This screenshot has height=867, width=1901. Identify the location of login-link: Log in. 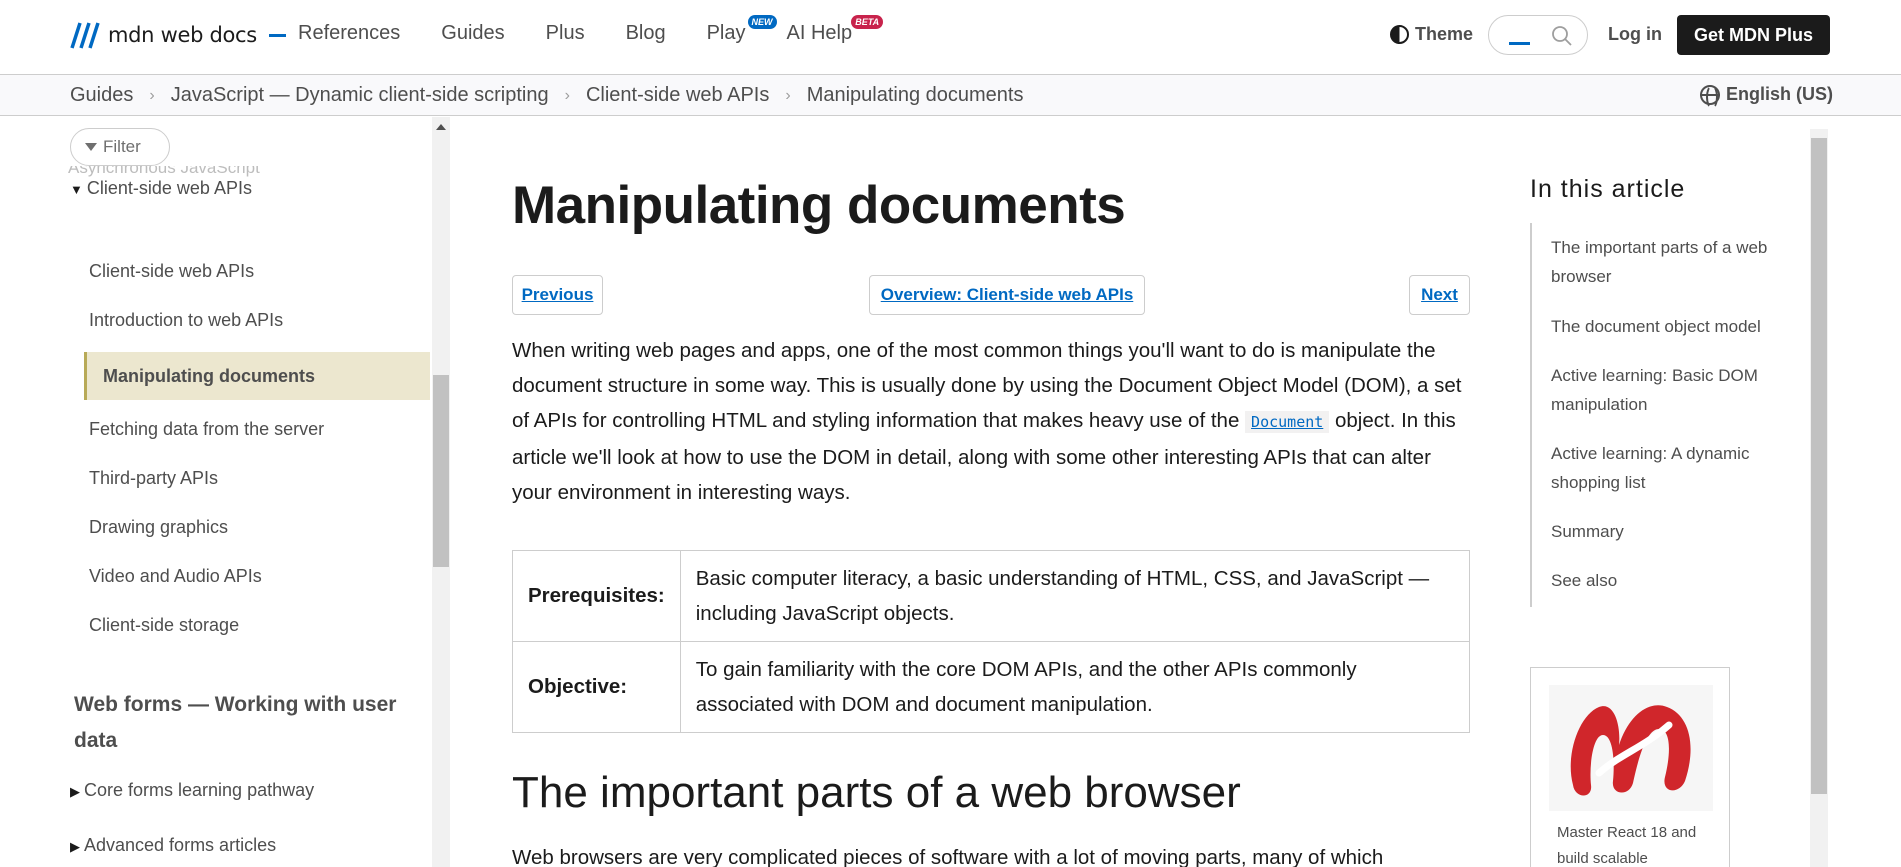
(1635, 34).